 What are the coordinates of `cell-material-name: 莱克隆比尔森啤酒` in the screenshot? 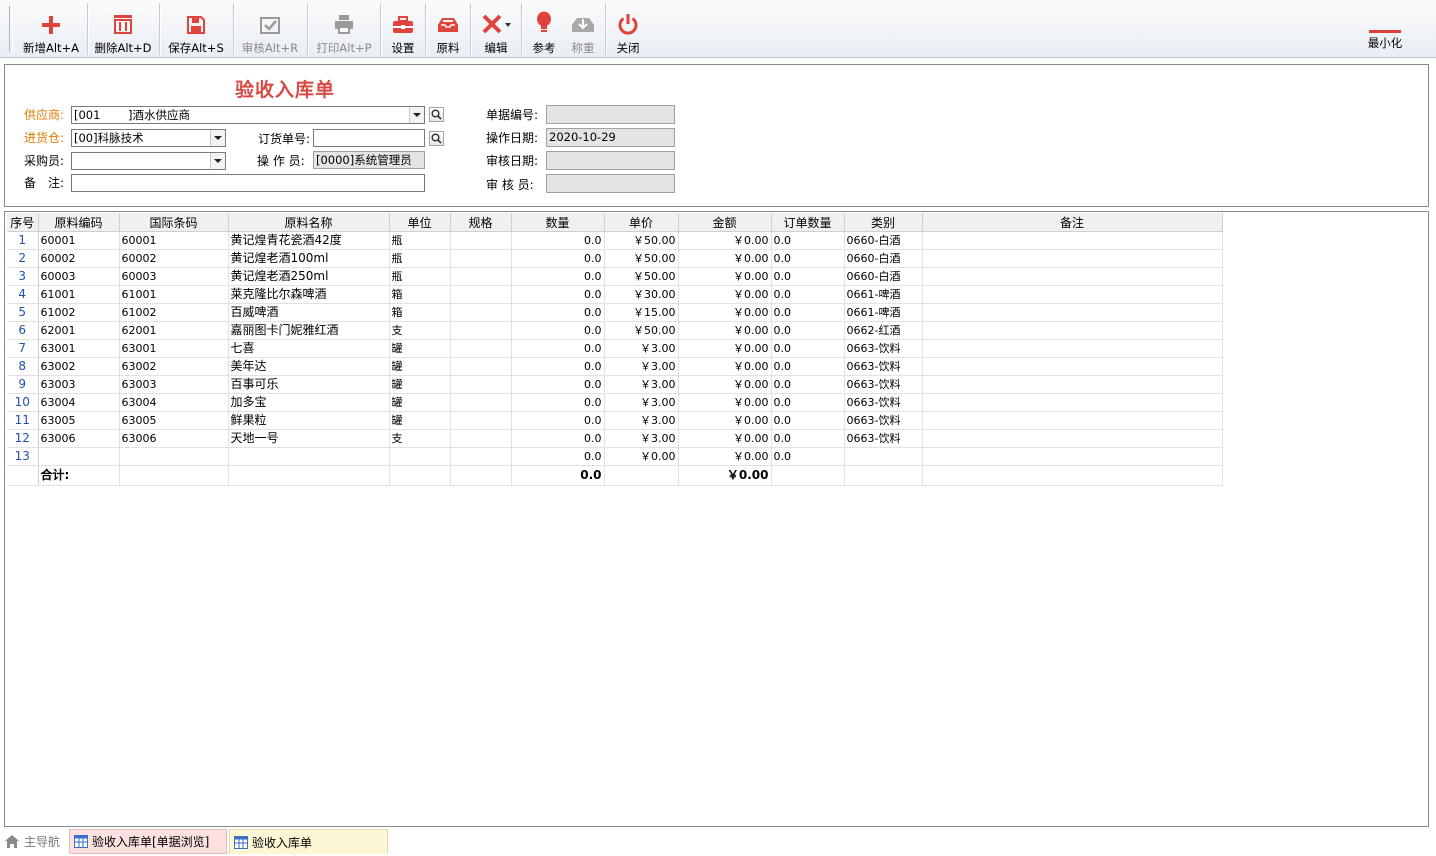 It's located at (309, 294).